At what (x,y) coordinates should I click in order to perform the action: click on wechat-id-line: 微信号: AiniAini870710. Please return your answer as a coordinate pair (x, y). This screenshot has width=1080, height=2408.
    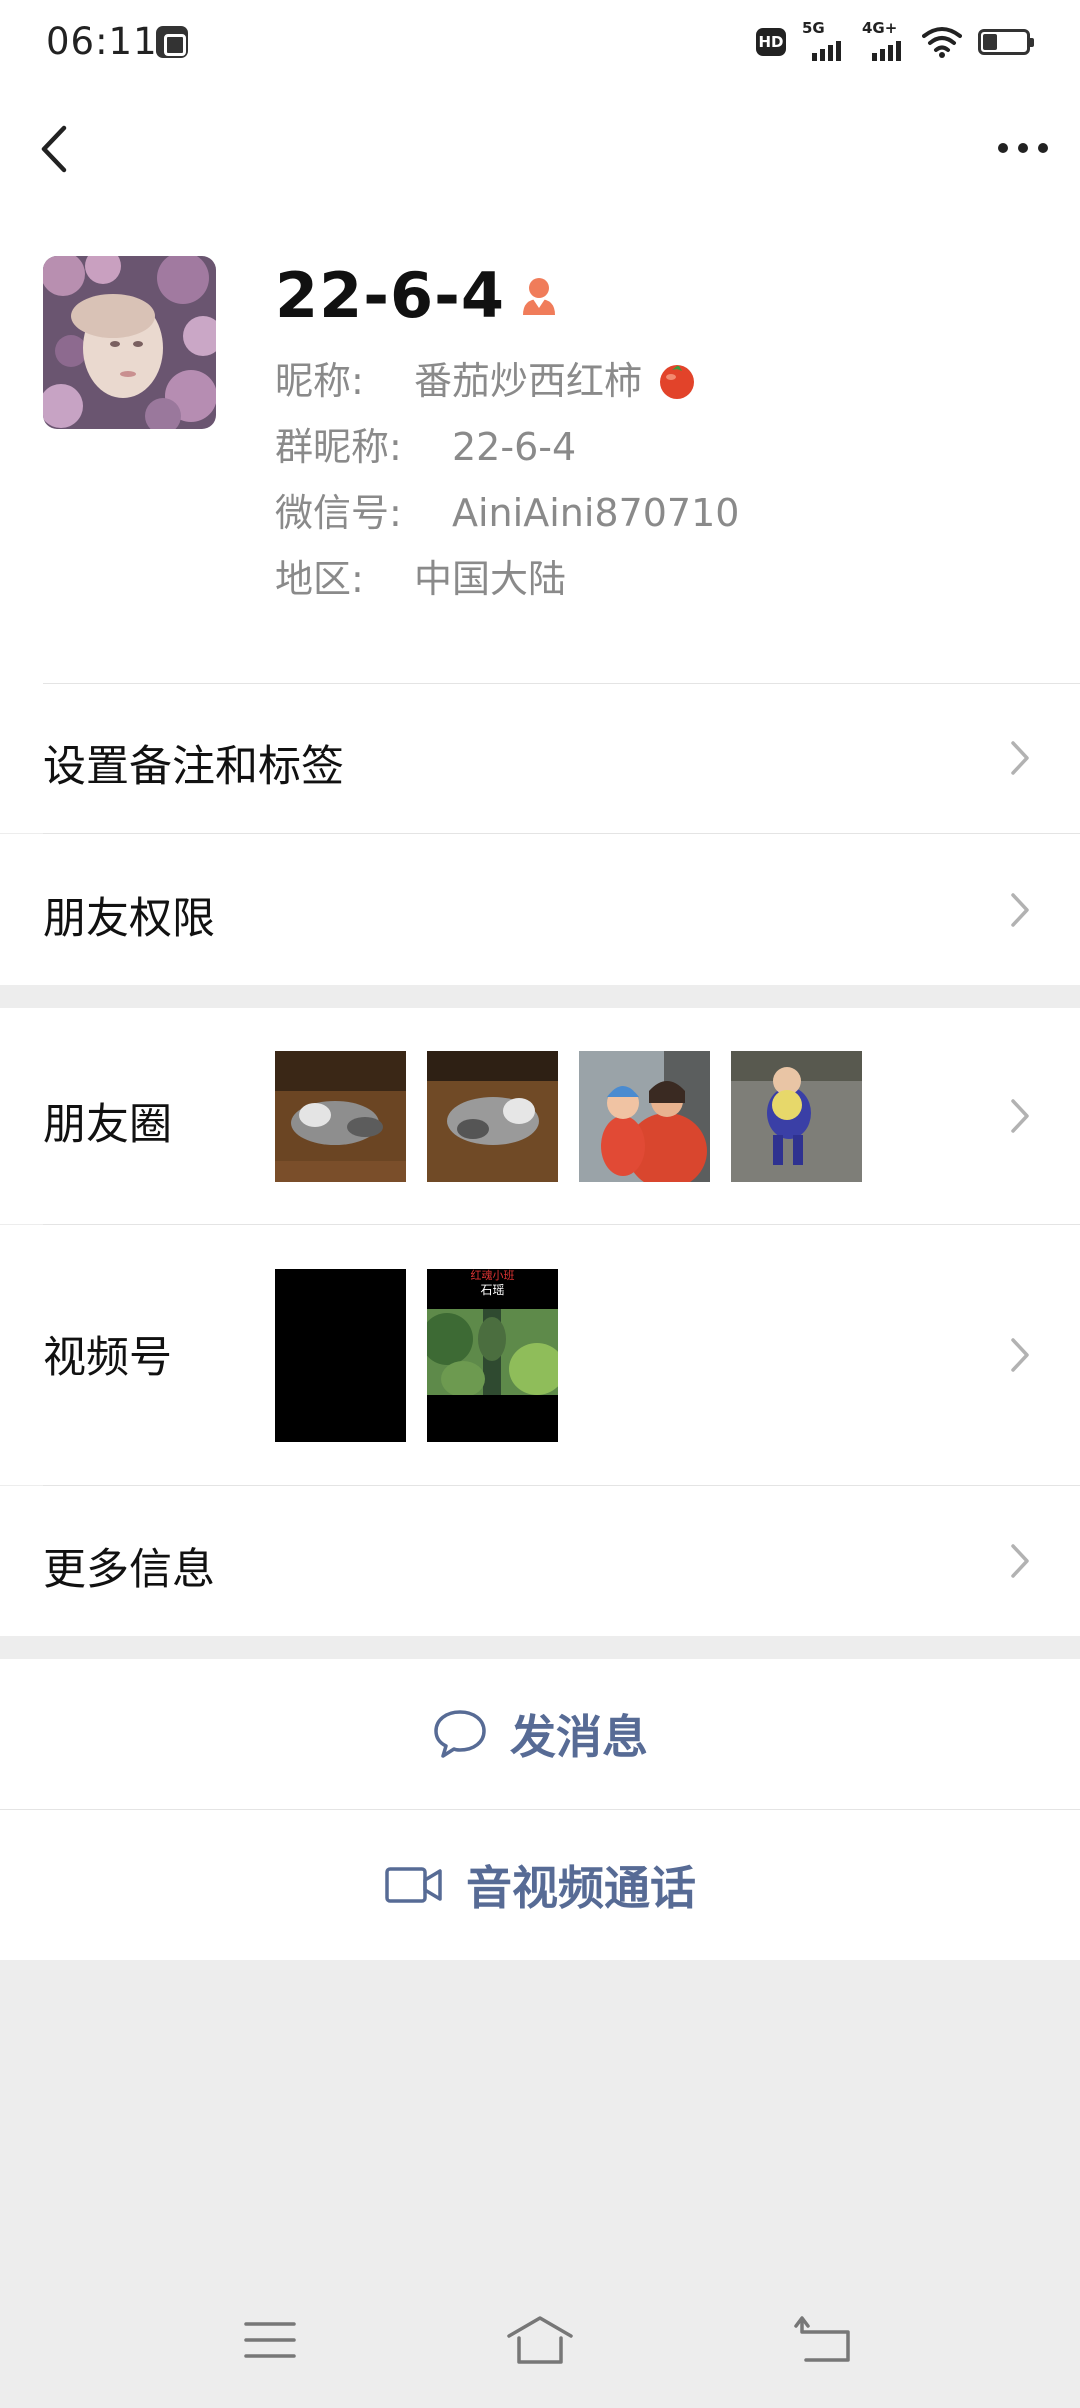
    Looking at the image, I should click on (507, 509).